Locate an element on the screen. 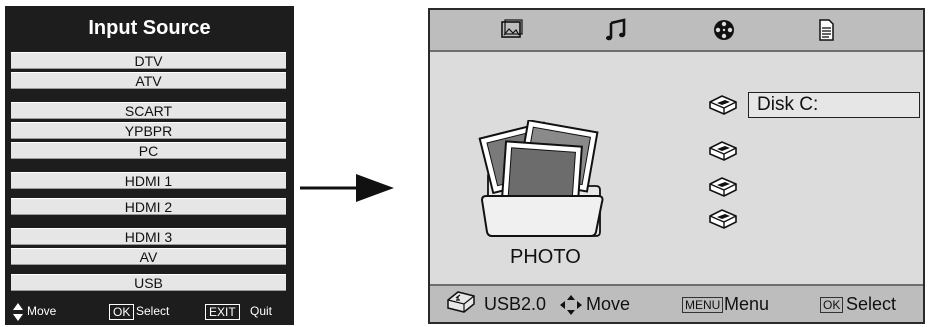 The height and width of the screenshot is (327, 933). source-item-atv: ATV is located at coordinates (148, 80).